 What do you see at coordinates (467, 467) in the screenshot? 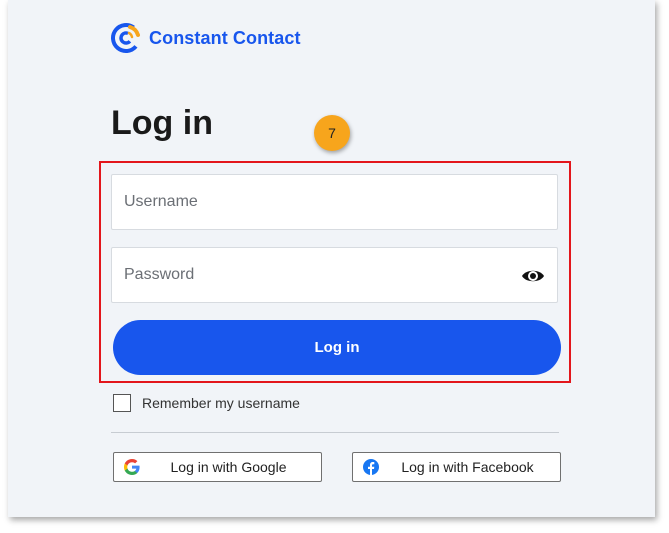
I see `facebook-login-label: Log in with Facebook` at bounding box center [467, 467].